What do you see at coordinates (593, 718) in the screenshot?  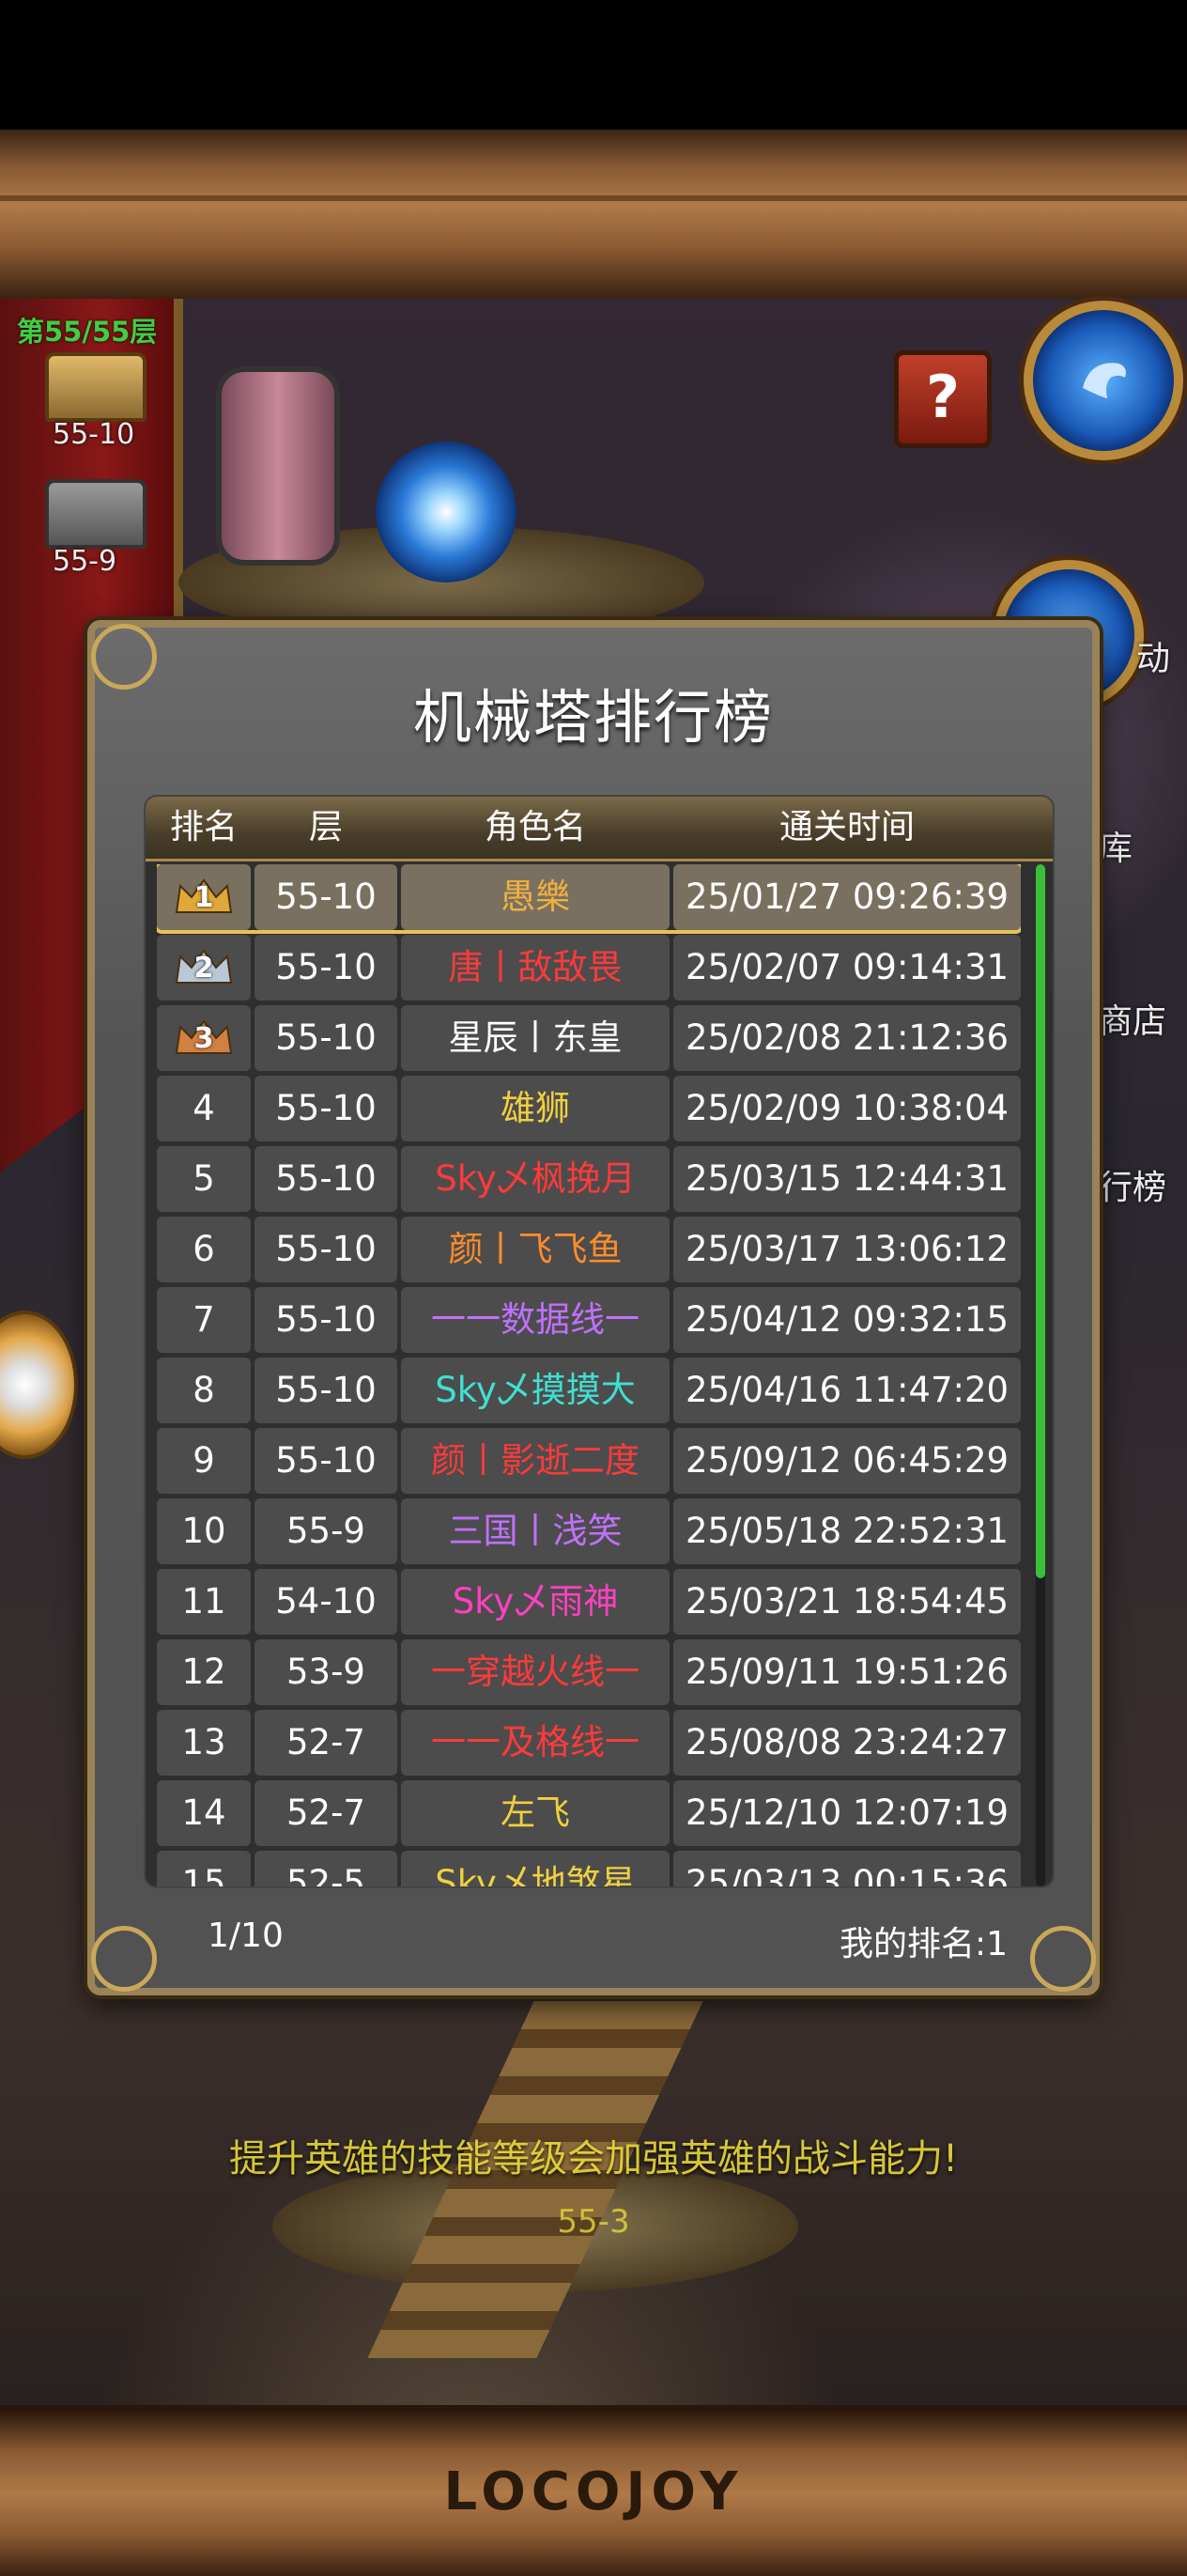 I see `modal-title: 机械塔排行榜` at bounding box center [593, 718].